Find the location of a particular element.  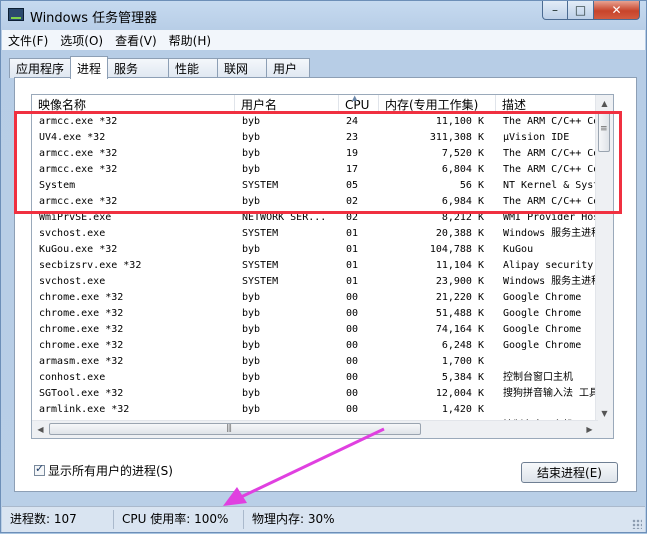

row-memory: 5,384 K is located at coordinates (462, 377).